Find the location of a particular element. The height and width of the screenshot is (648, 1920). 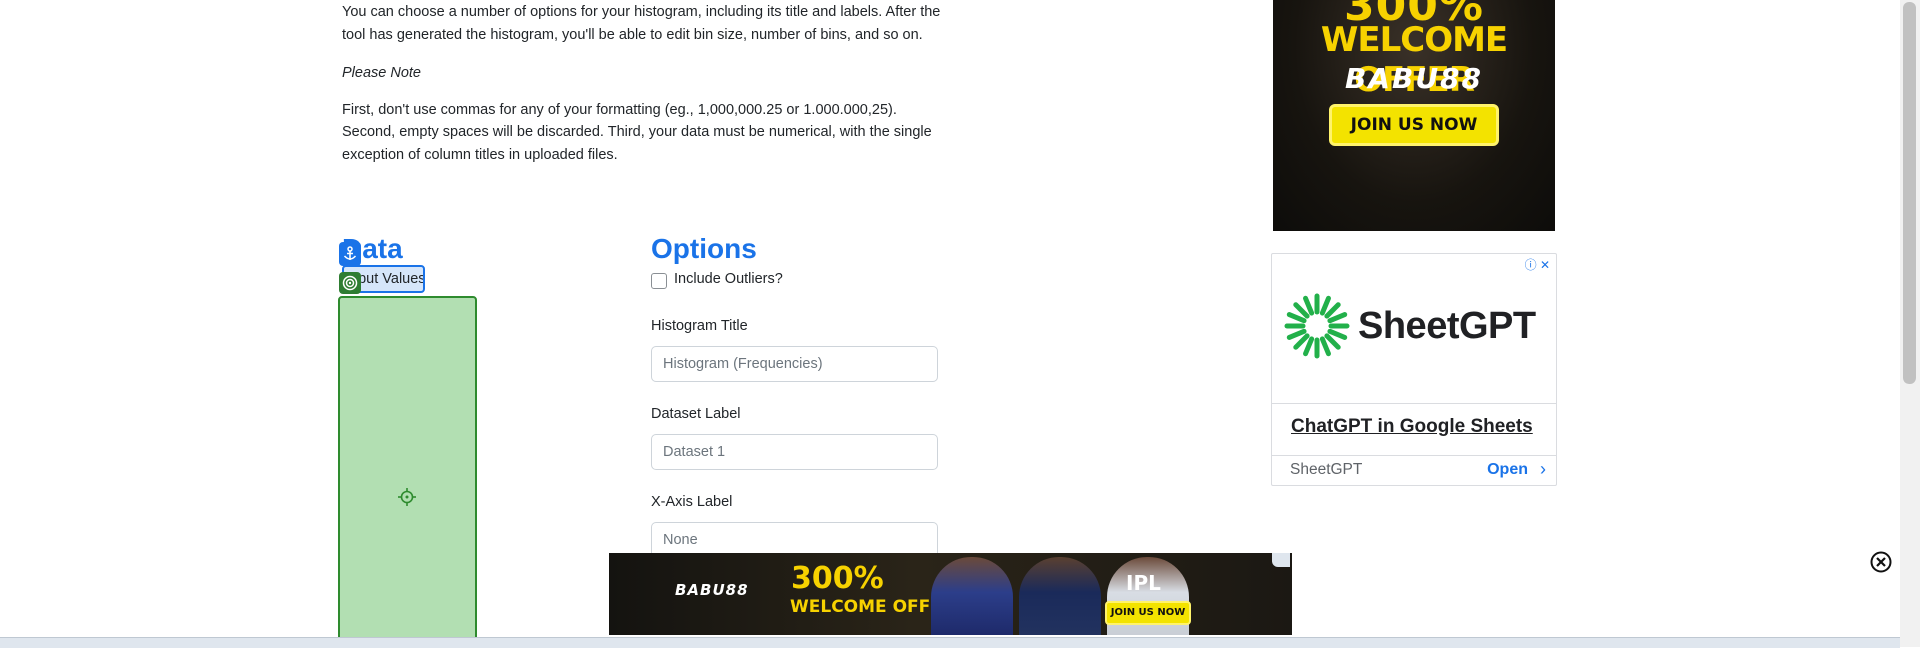

options-heading: Options is located at coordinates (704, 248).